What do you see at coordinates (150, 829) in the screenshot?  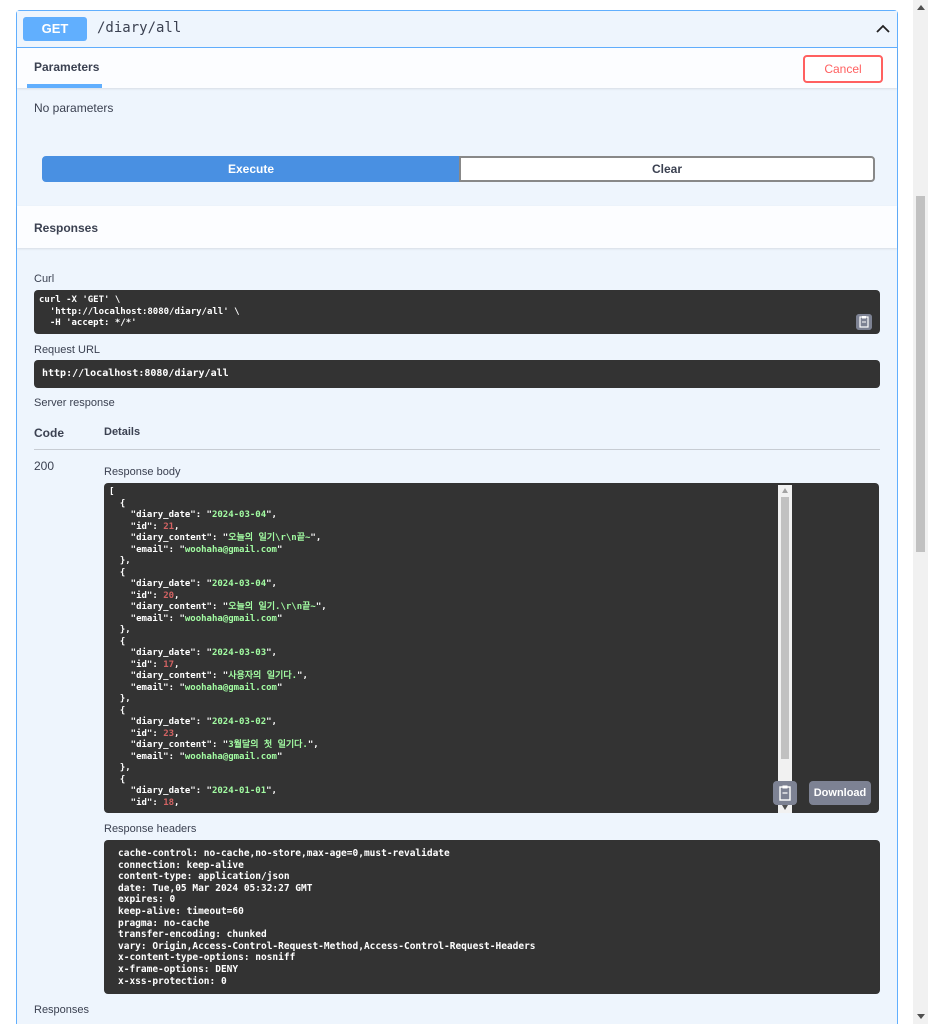 I see `response-headers-label: Response headers` at bounding box center [150, 829].